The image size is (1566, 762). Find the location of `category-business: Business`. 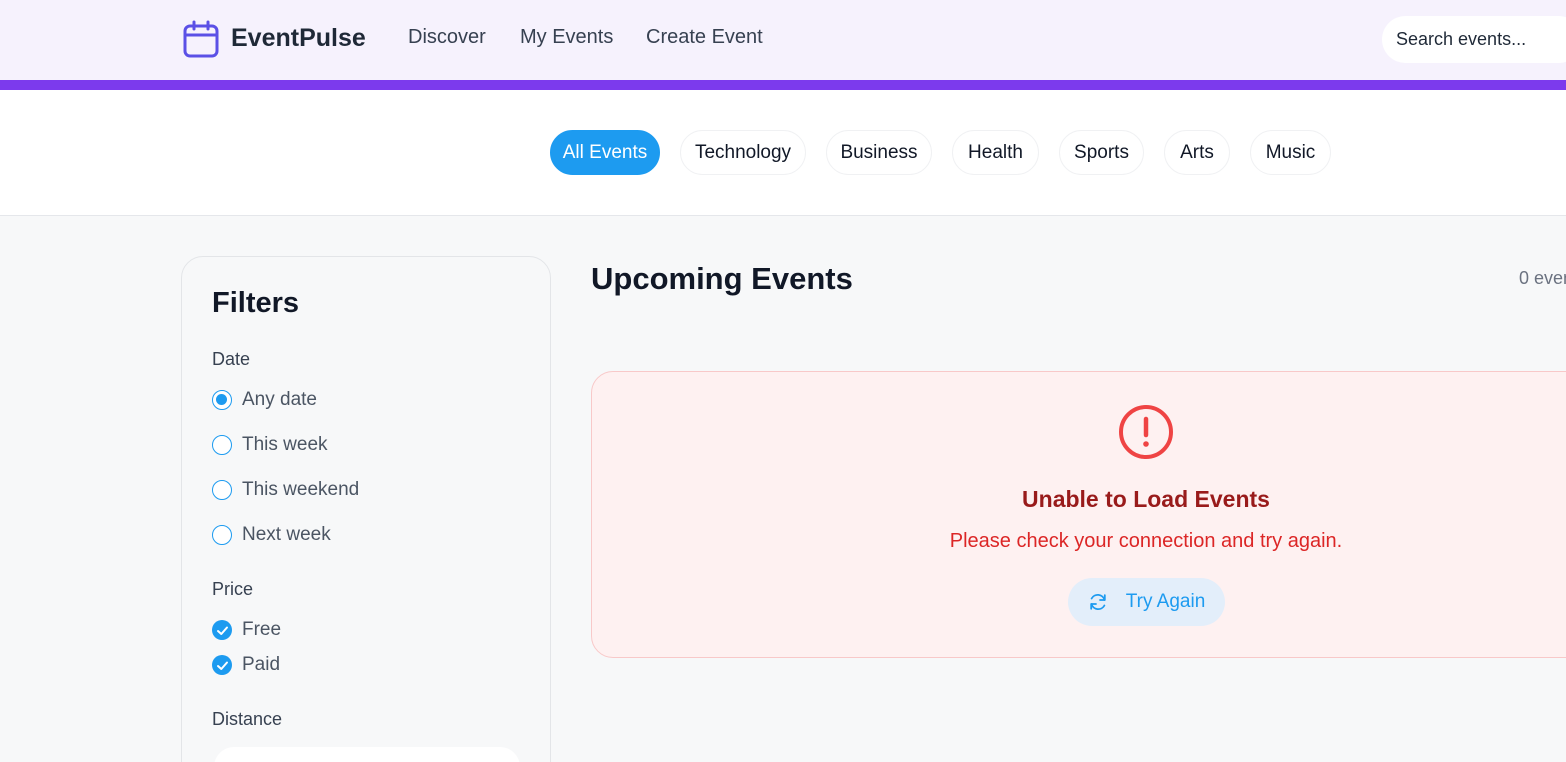

category-business: Business is located at coordinates (879, 152).